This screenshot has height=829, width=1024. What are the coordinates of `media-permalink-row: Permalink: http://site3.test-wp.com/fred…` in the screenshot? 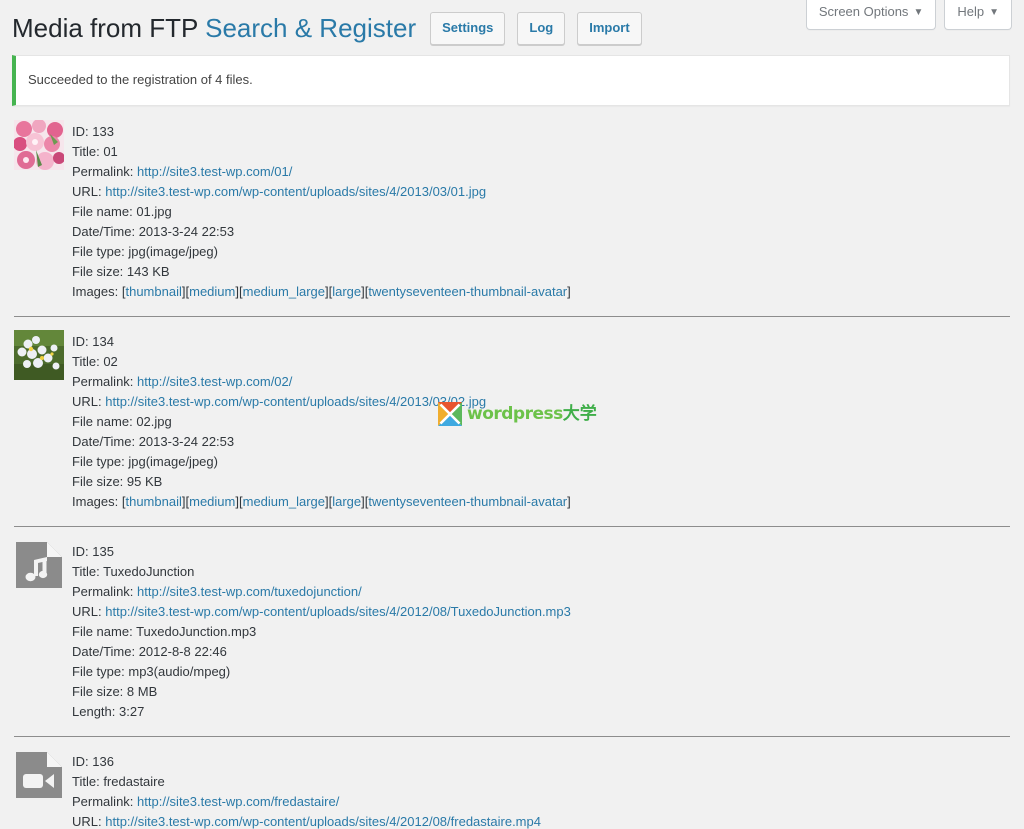 It's located at (306, 802).